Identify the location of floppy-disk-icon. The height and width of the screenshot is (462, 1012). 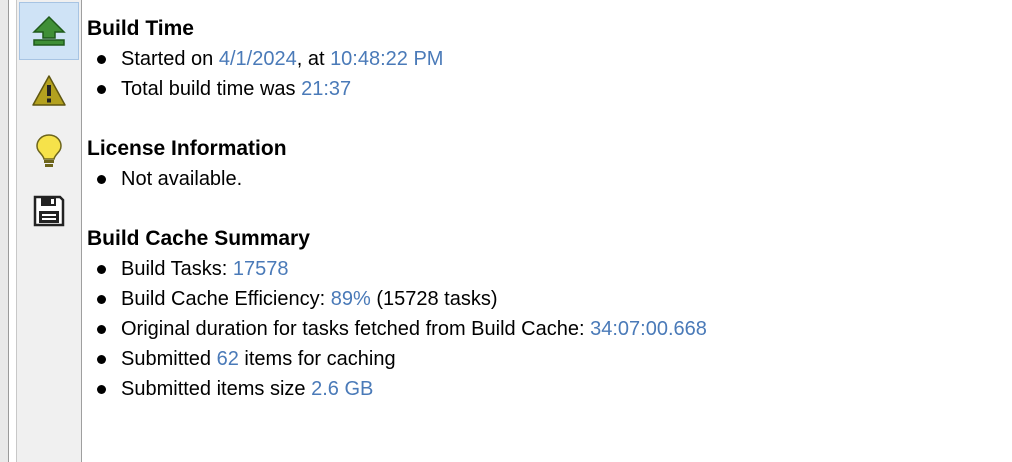
(49, 211).